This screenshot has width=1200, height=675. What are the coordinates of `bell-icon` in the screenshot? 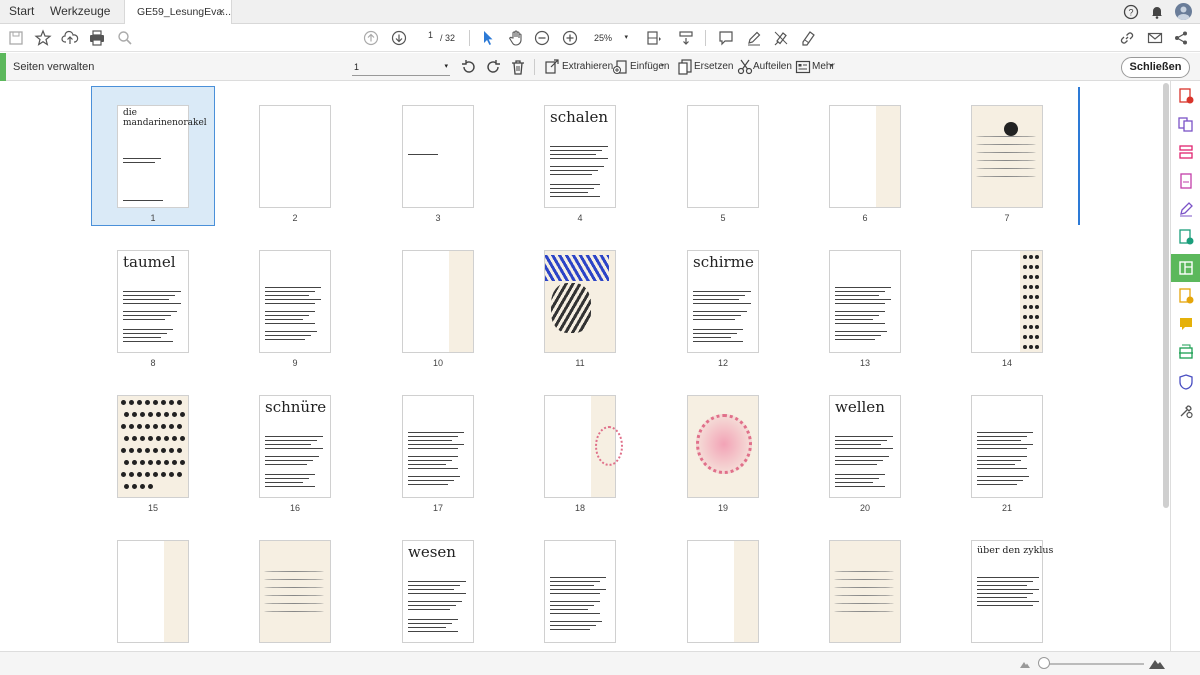 It's located at (1157, 12).